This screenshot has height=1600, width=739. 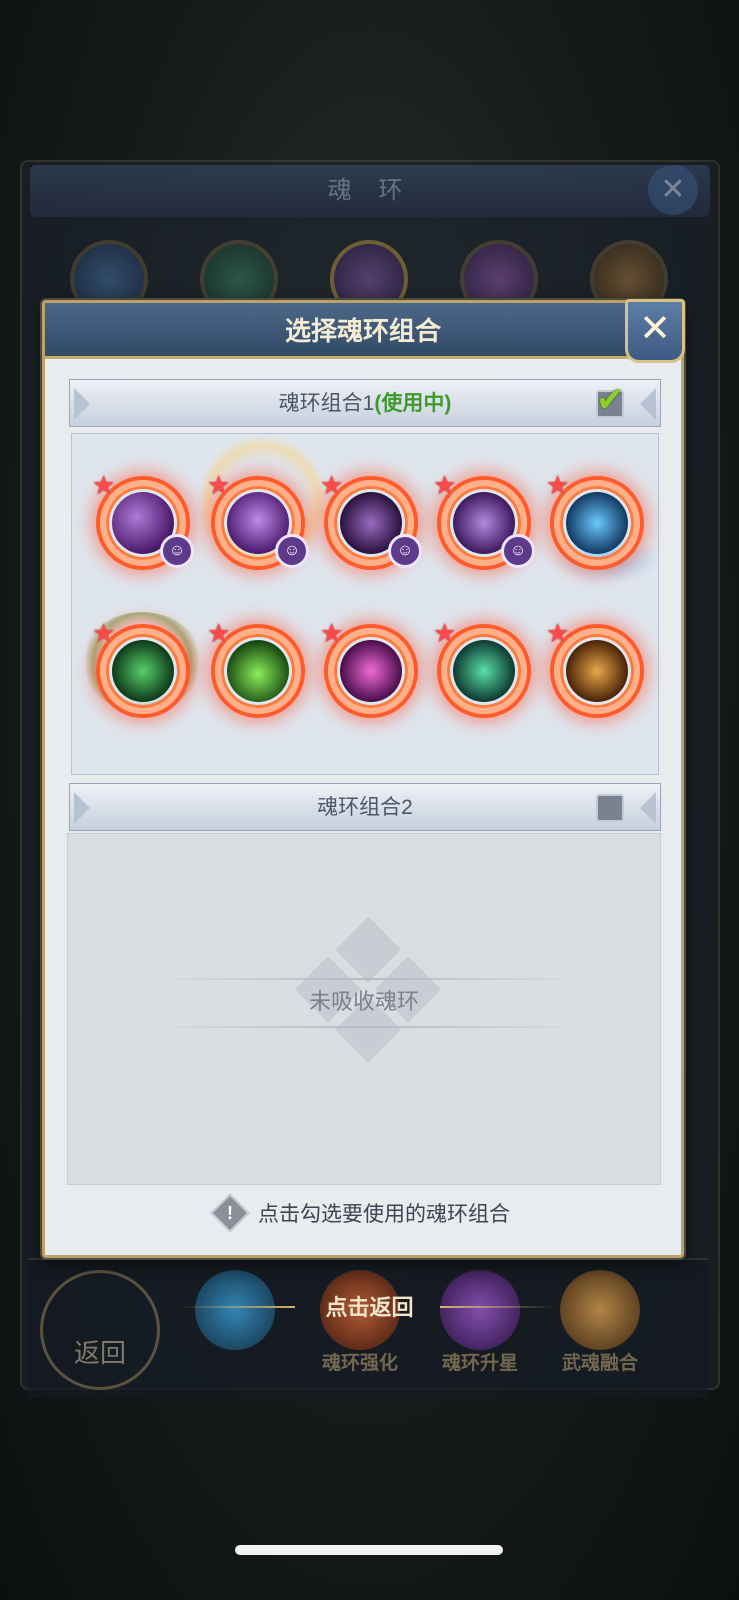 I want to click on ring-slot-2: ★ ☺, so click(x=258, y=519).